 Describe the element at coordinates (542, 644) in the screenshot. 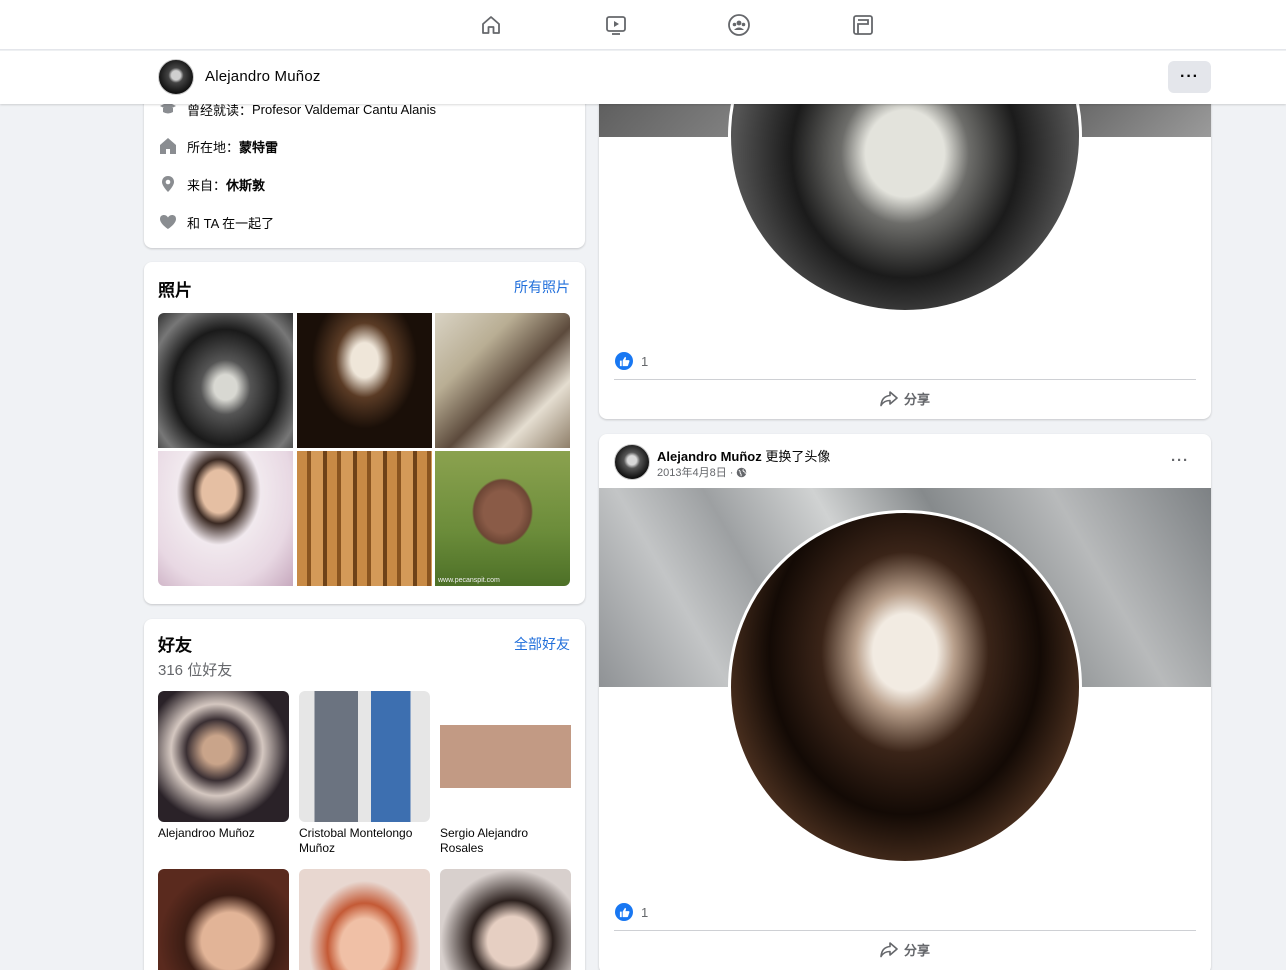

I see `all-friends-link: 全部好友` at that location.